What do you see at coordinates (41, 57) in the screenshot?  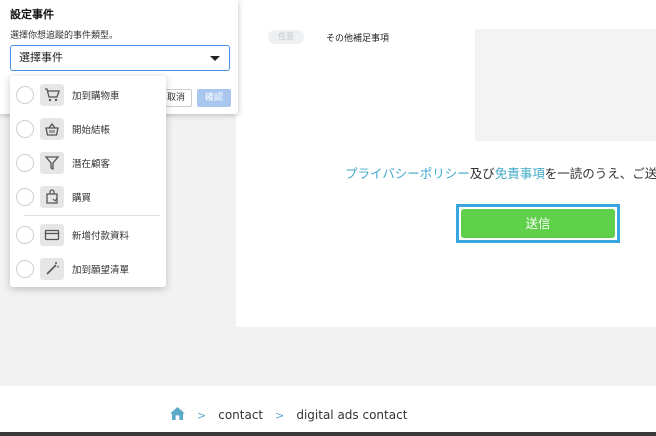 I see `event-select-value: 選擇事件` at bounding box center [41, 57].